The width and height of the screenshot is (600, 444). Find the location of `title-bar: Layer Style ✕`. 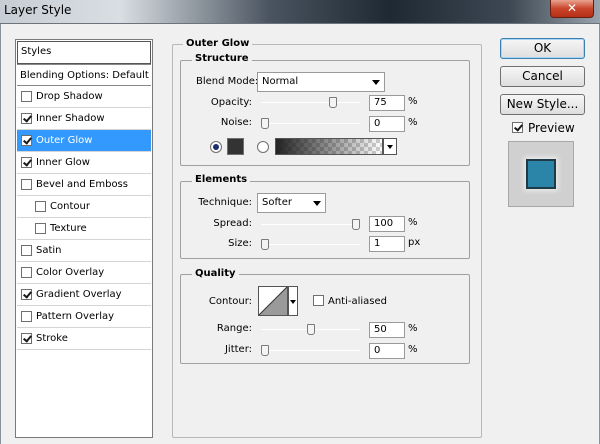

title-bar: Layer Style ✕ is located at coordinates (300, 12).